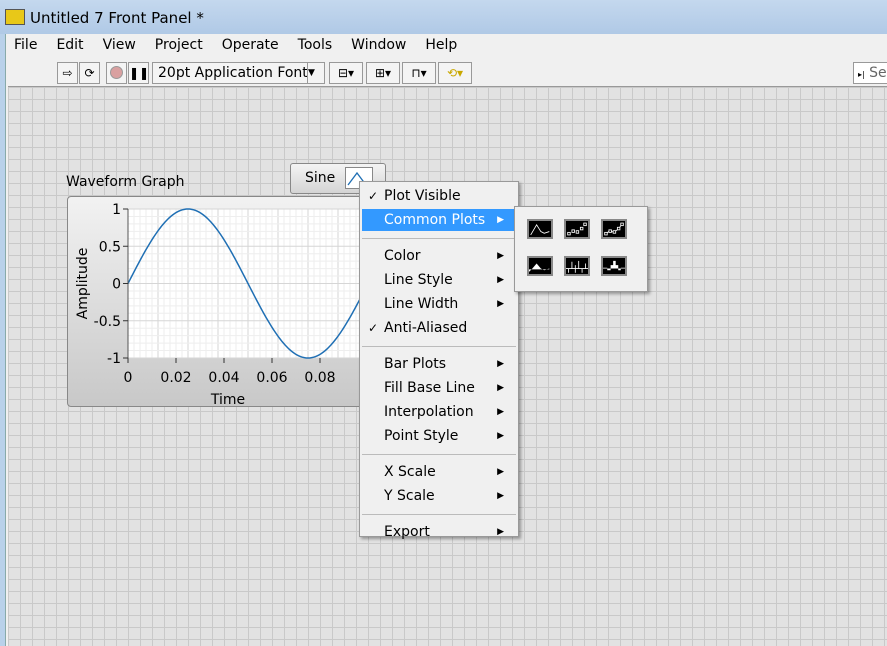 The image size is (887, 646). Describe the element at coordinates (125, 182) in the screenshot. I see `graph-label: Waveform Graph` at that location.